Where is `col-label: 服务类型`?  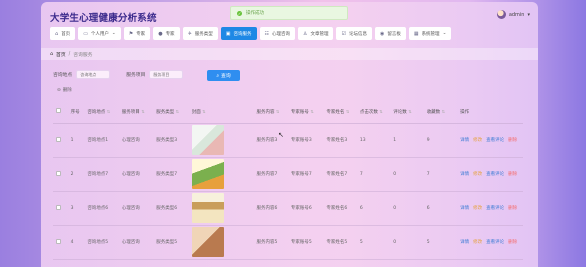
col-label: 服务类型 is located at coordinates (165, 112).